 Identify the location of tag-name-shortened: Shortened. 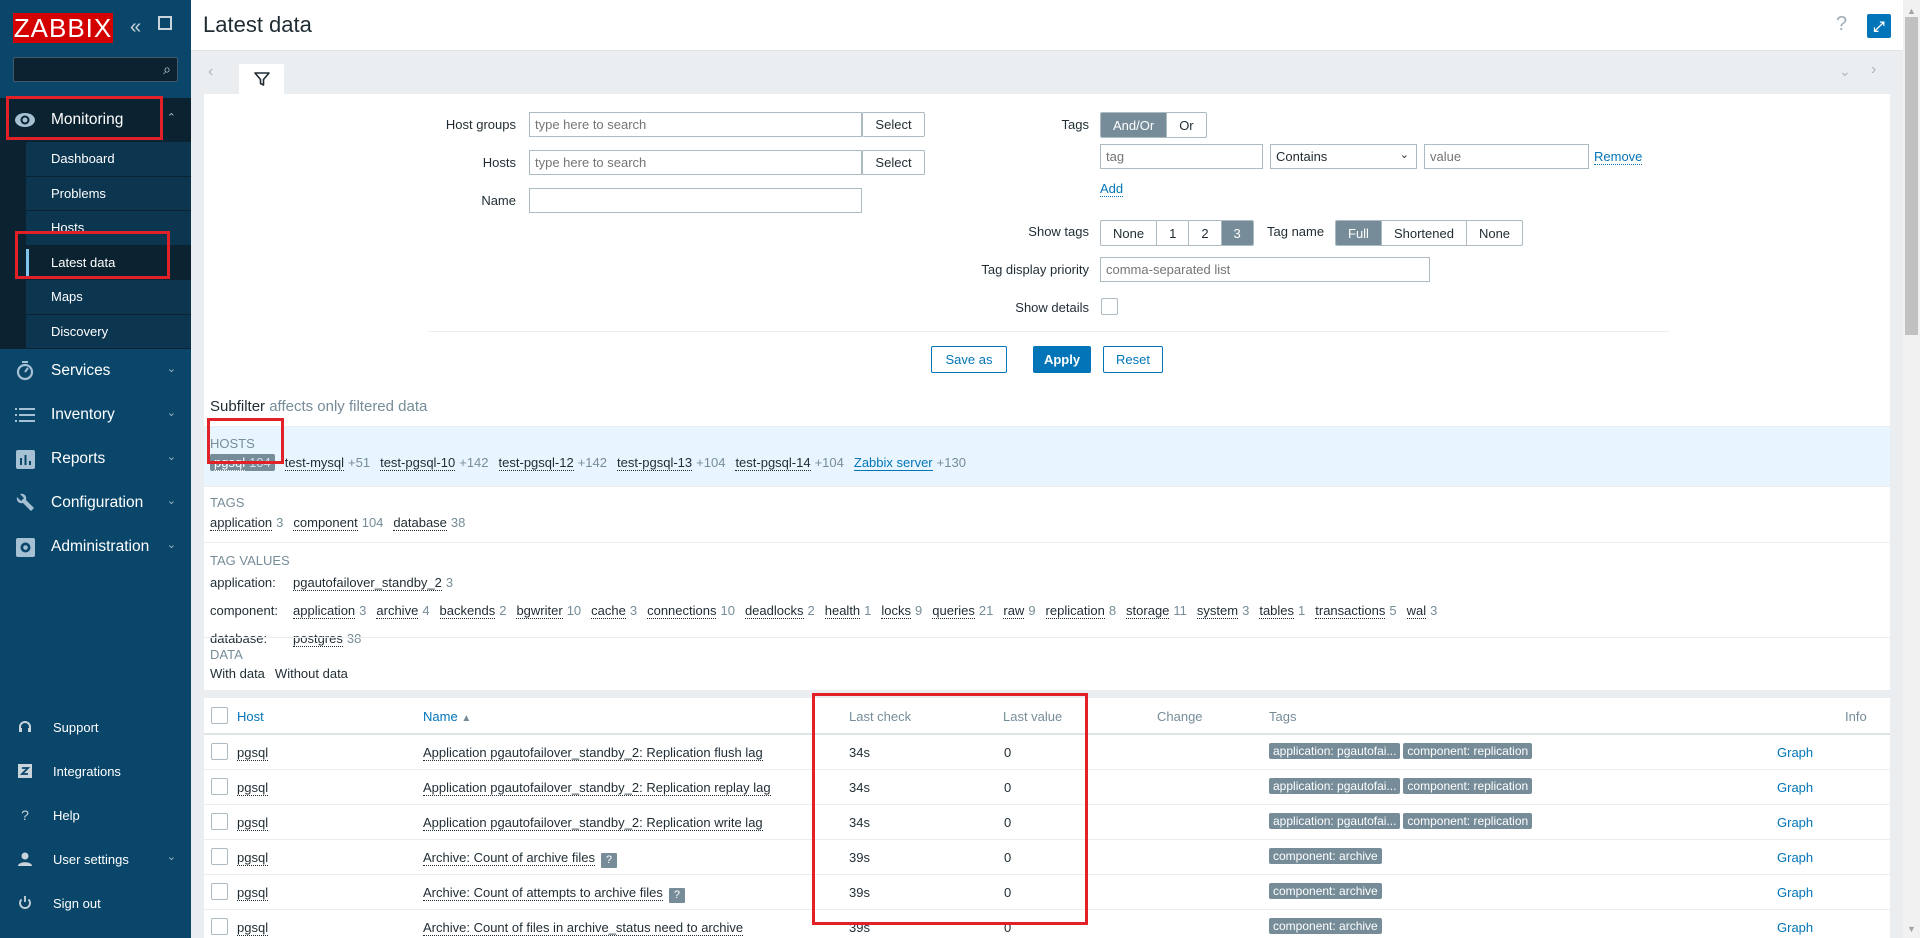
(1424, 233).